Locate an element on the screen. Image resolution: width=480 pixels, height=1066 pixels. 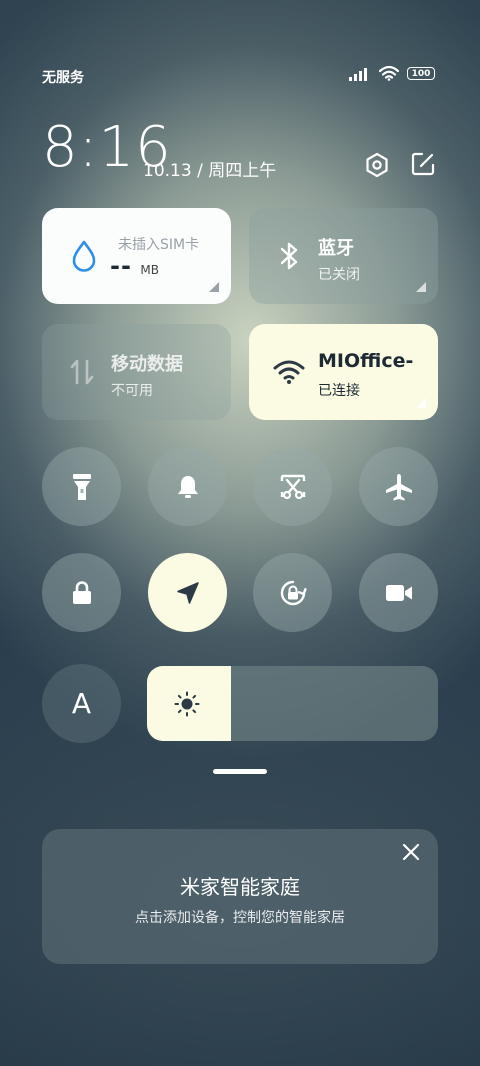
sun-icon is located at coordinates (187, 704).